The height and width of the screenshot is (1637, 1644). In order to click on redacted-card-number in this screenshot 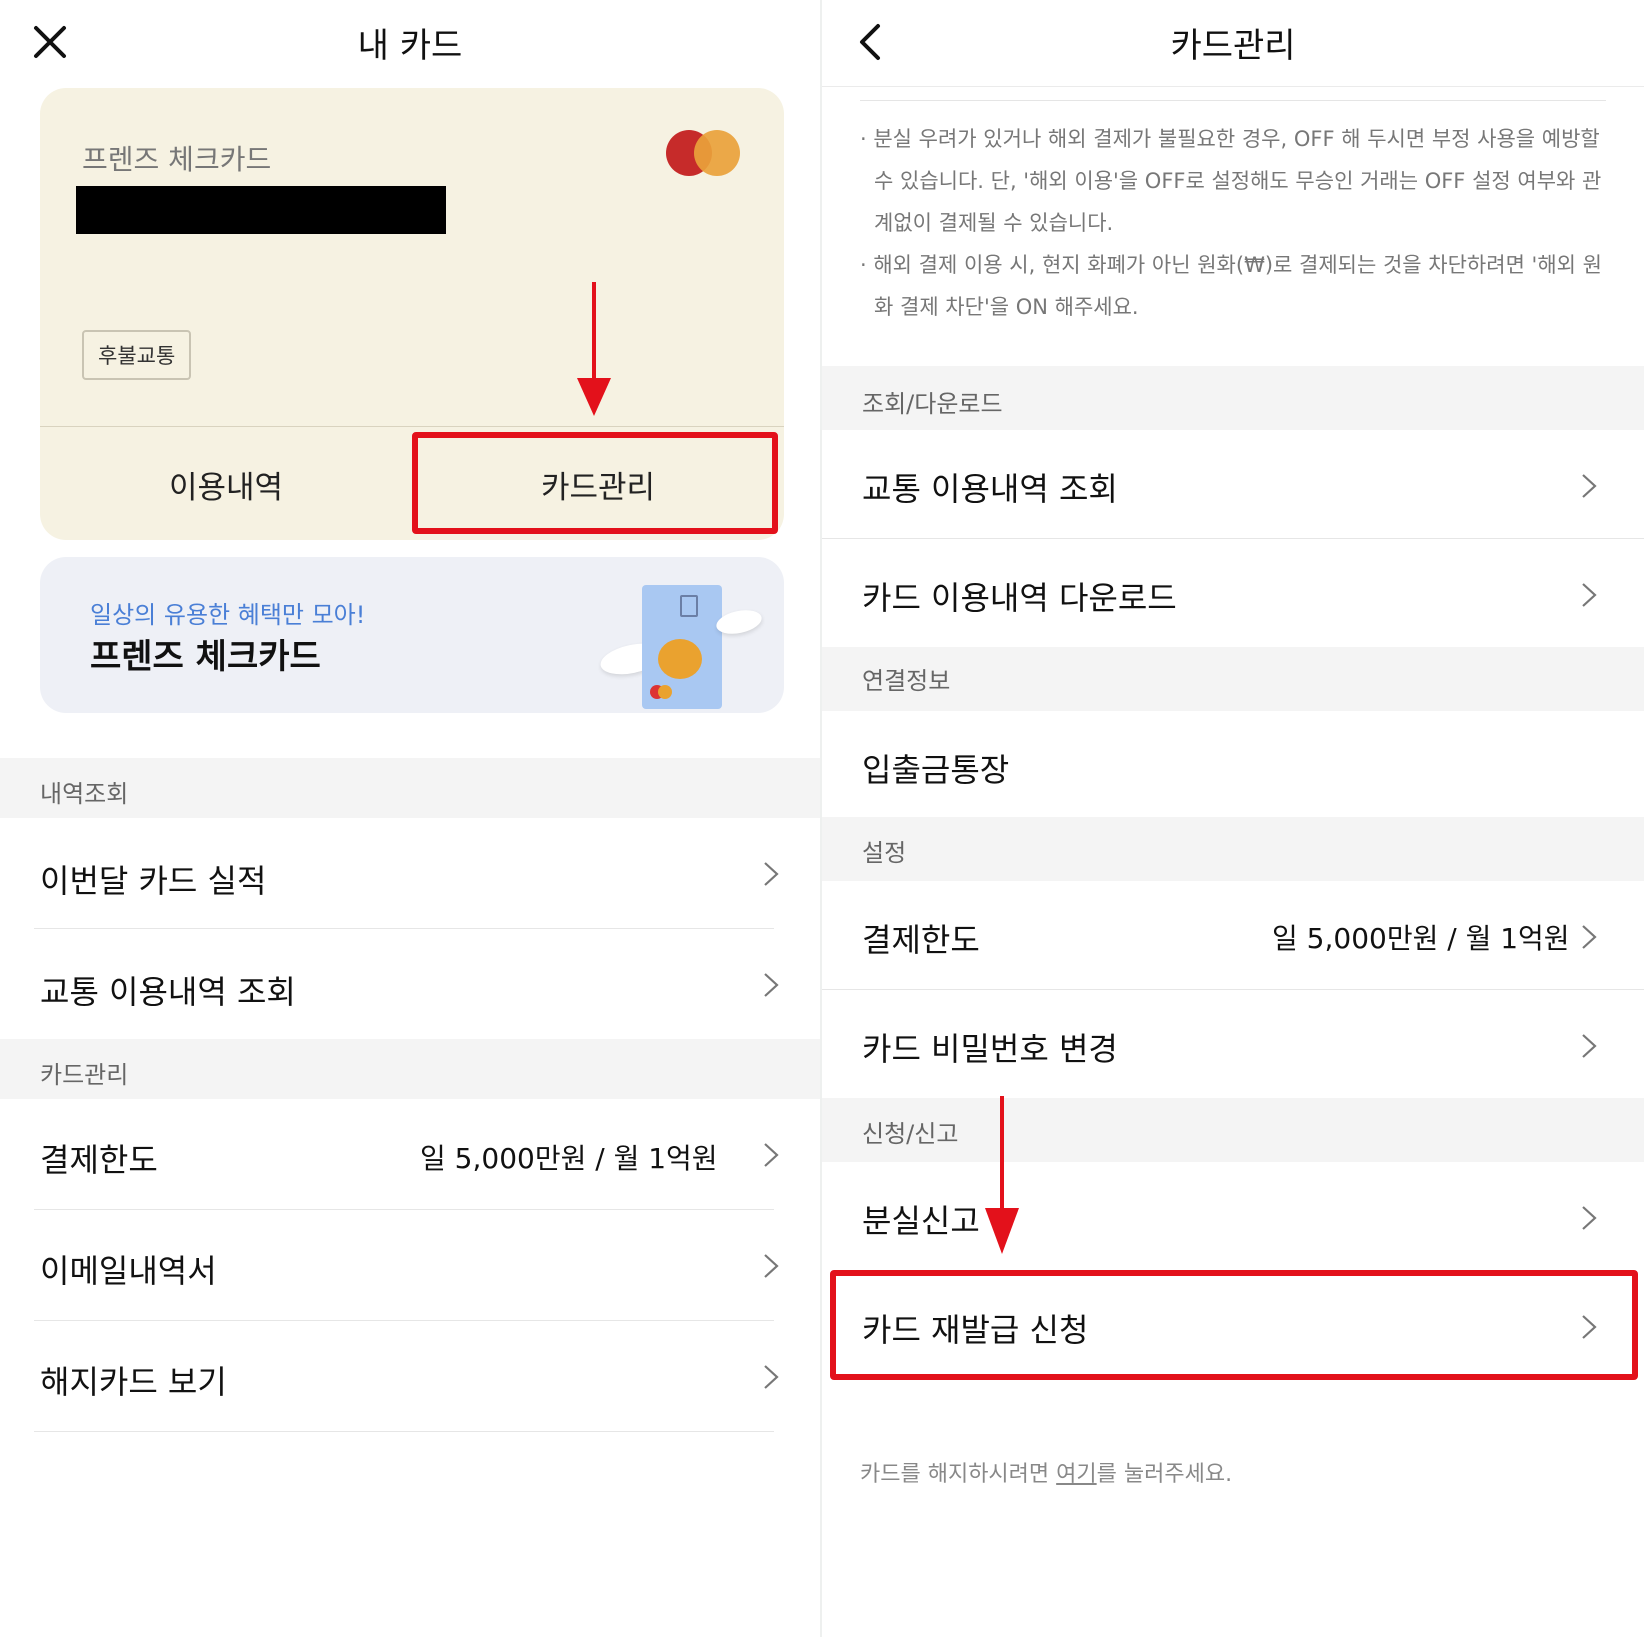, I will do `click(261, 210)`.